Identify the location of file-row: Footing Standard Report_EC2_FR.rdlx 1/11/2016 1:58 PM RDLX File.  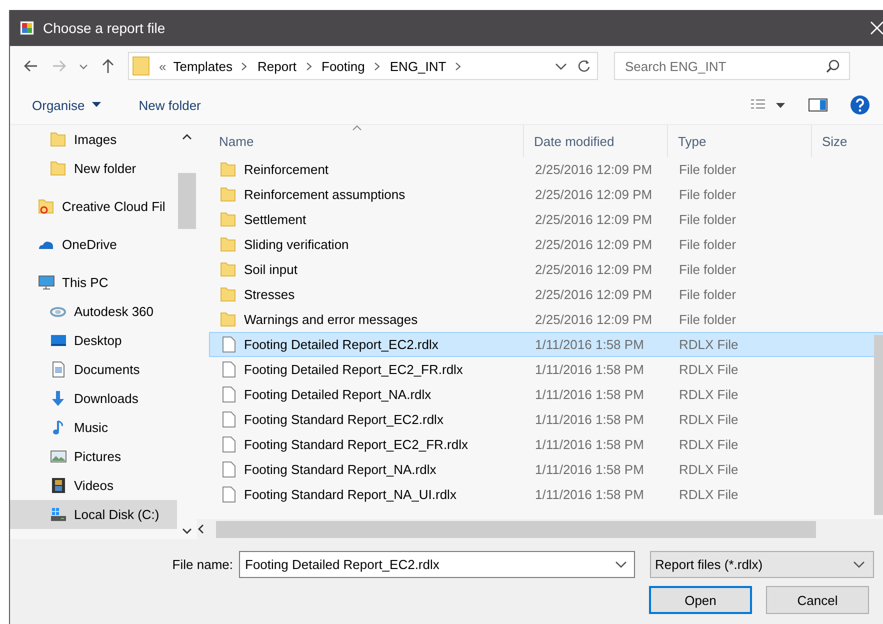
(546, 444).